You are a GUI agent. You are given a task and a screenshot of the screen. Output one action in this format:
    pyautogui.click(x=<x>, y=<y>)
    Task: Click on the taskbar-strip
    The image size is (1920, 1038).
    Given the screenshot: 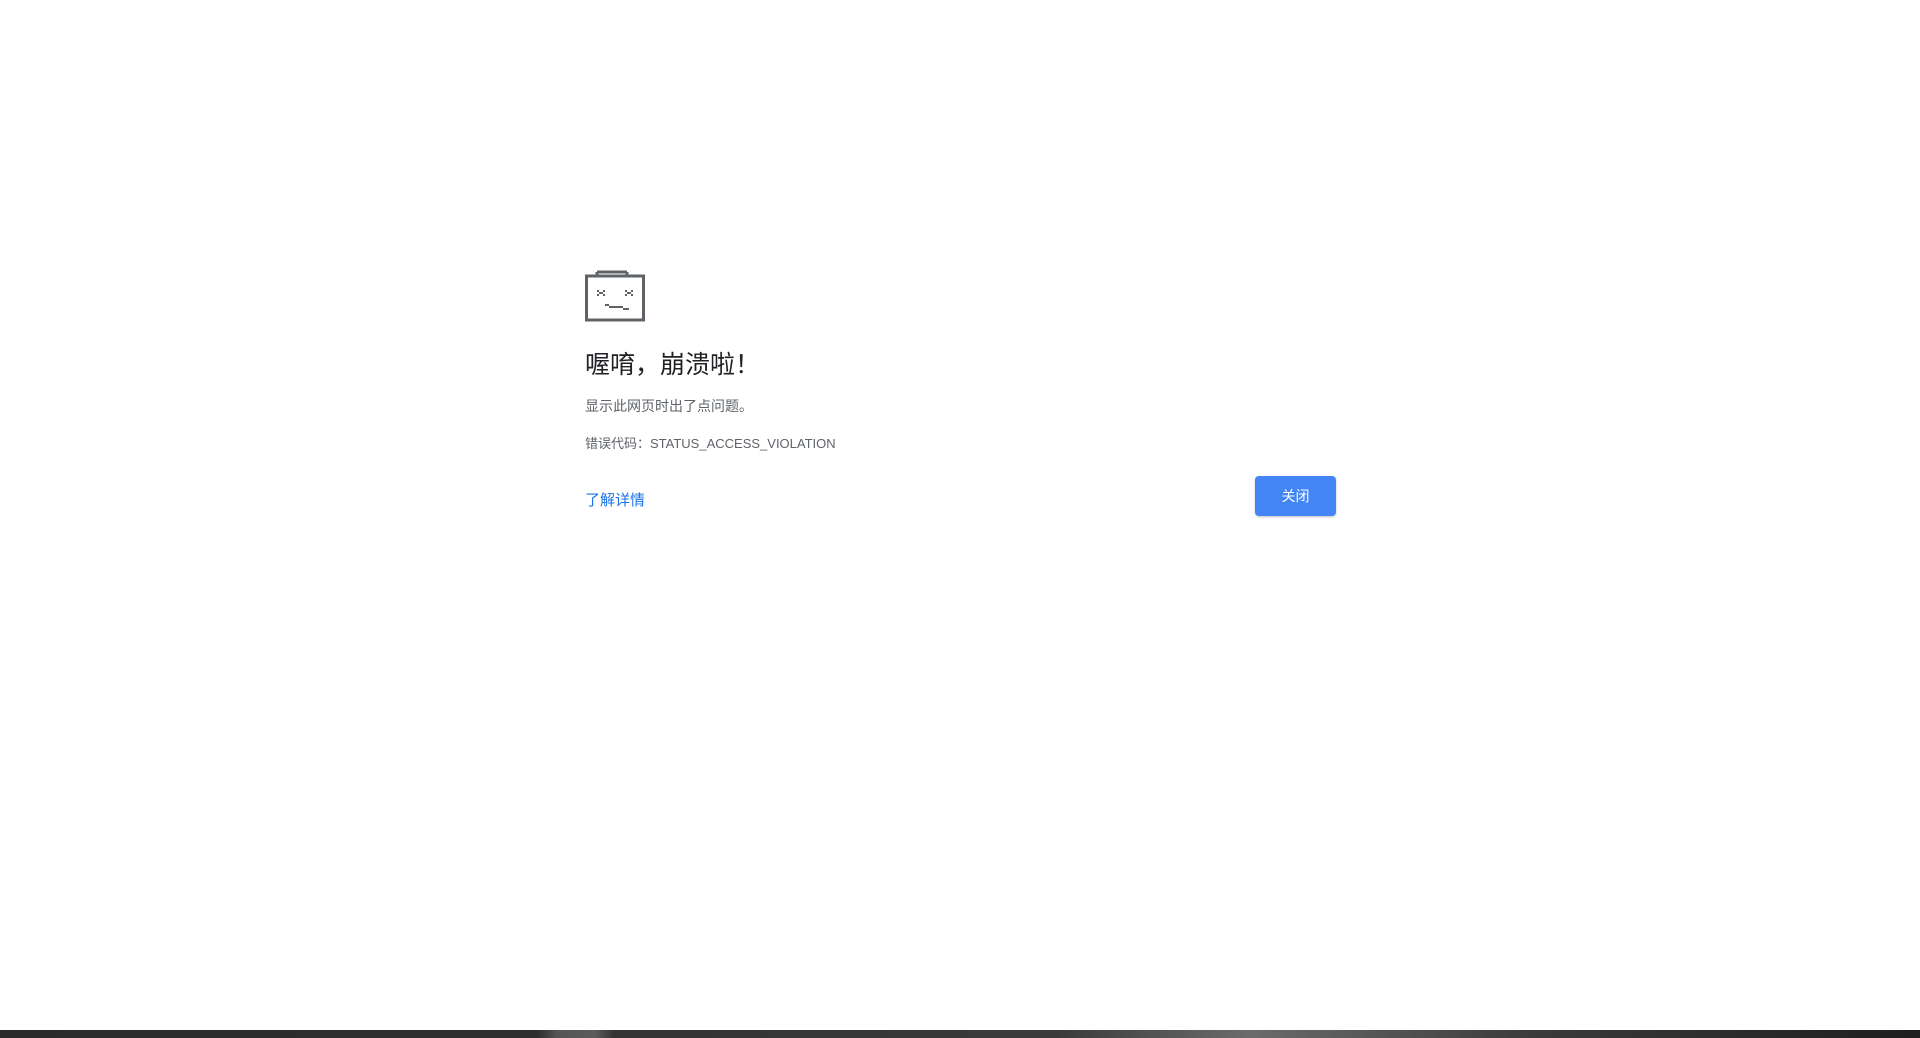 What is the action you would take?
    pyautogui.click(x=960, y=1034)
    